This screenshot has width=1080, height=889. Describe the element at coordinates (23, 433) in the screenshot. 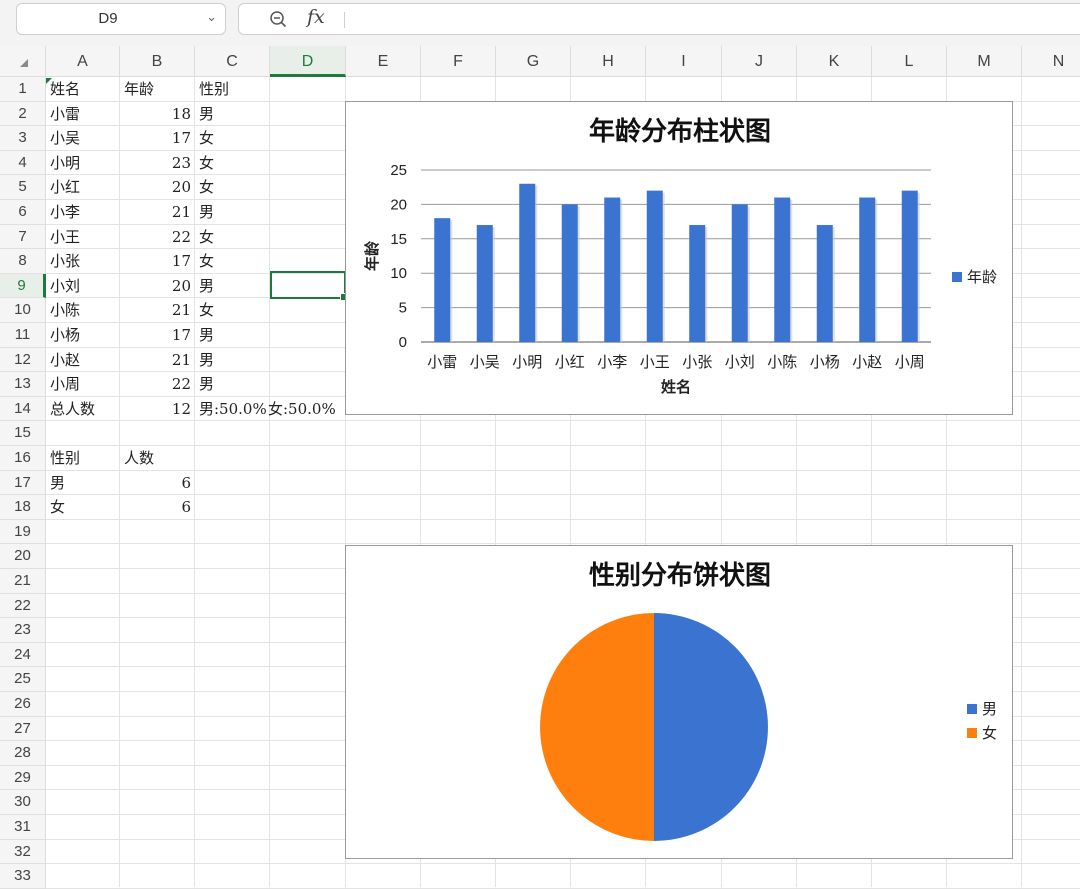

I see `row-header-15: 15` at that location.